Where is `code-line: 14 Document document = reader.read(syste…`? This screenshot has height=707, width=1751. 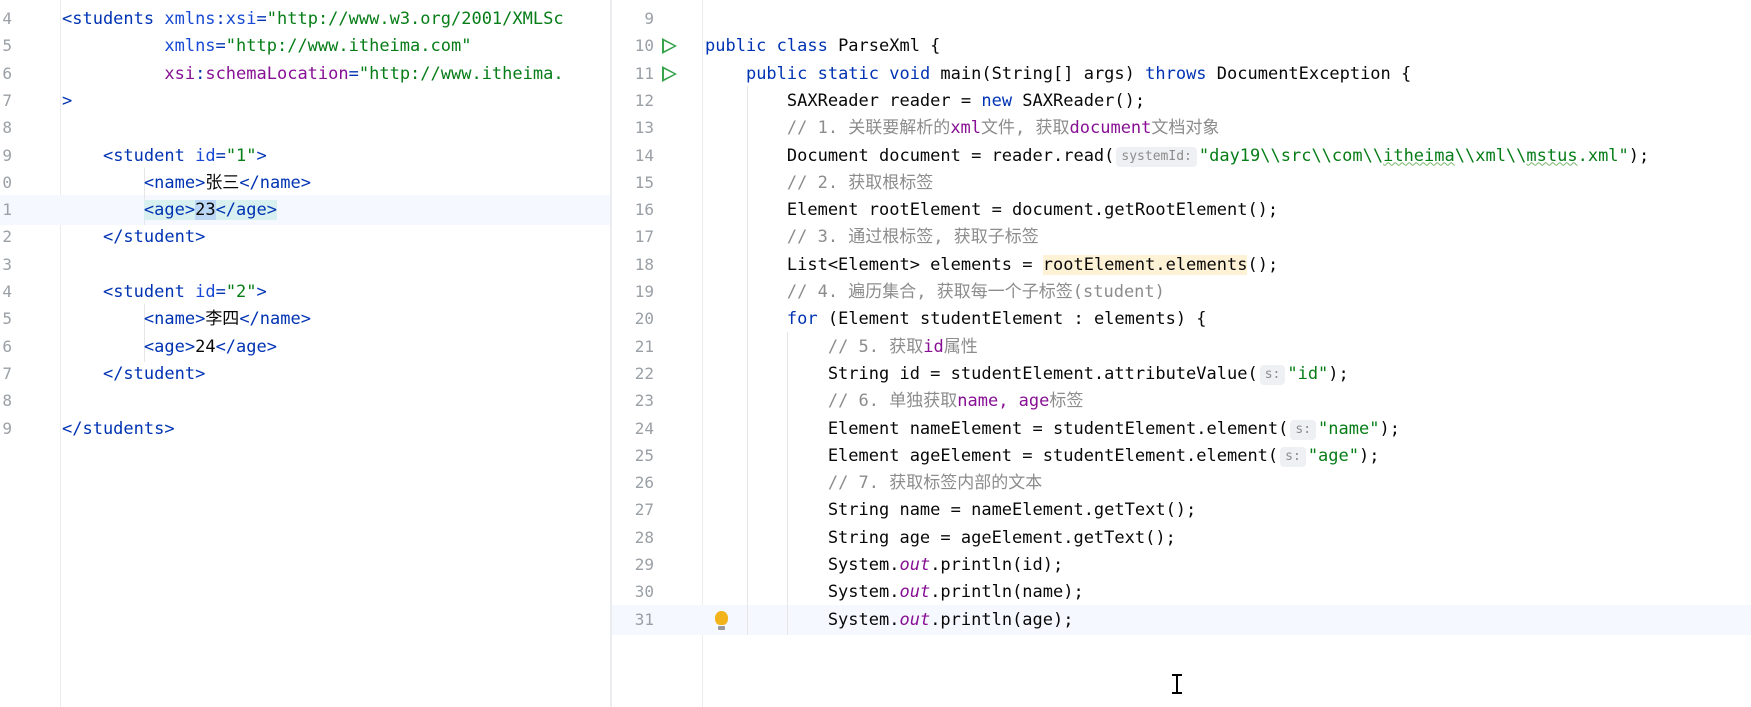 code-line: 14 Document document = reader.read(syste… is located at coordinates (1181, 155).